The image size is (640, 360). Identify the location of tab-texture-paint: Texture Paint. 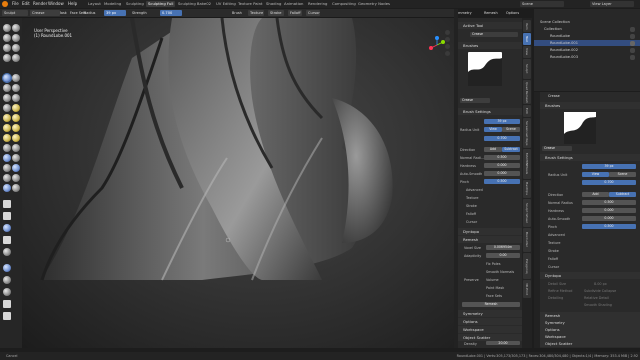
(250, 4).